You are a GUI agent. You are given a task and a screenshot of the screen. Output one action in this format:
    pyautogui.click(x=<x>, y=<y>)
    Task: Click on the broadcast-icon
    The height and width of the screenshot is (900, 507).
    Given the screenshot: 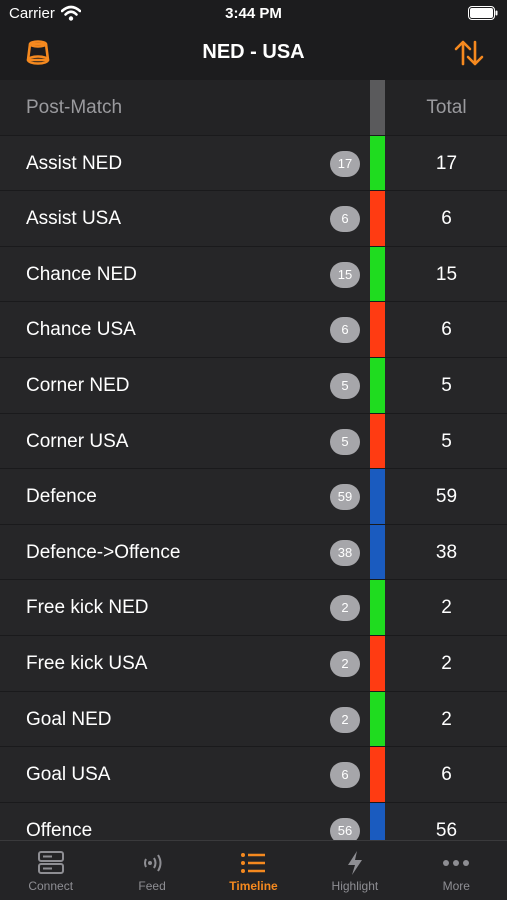 What is the action you would take?
    pyautogui.click(x=153, y=863)
    